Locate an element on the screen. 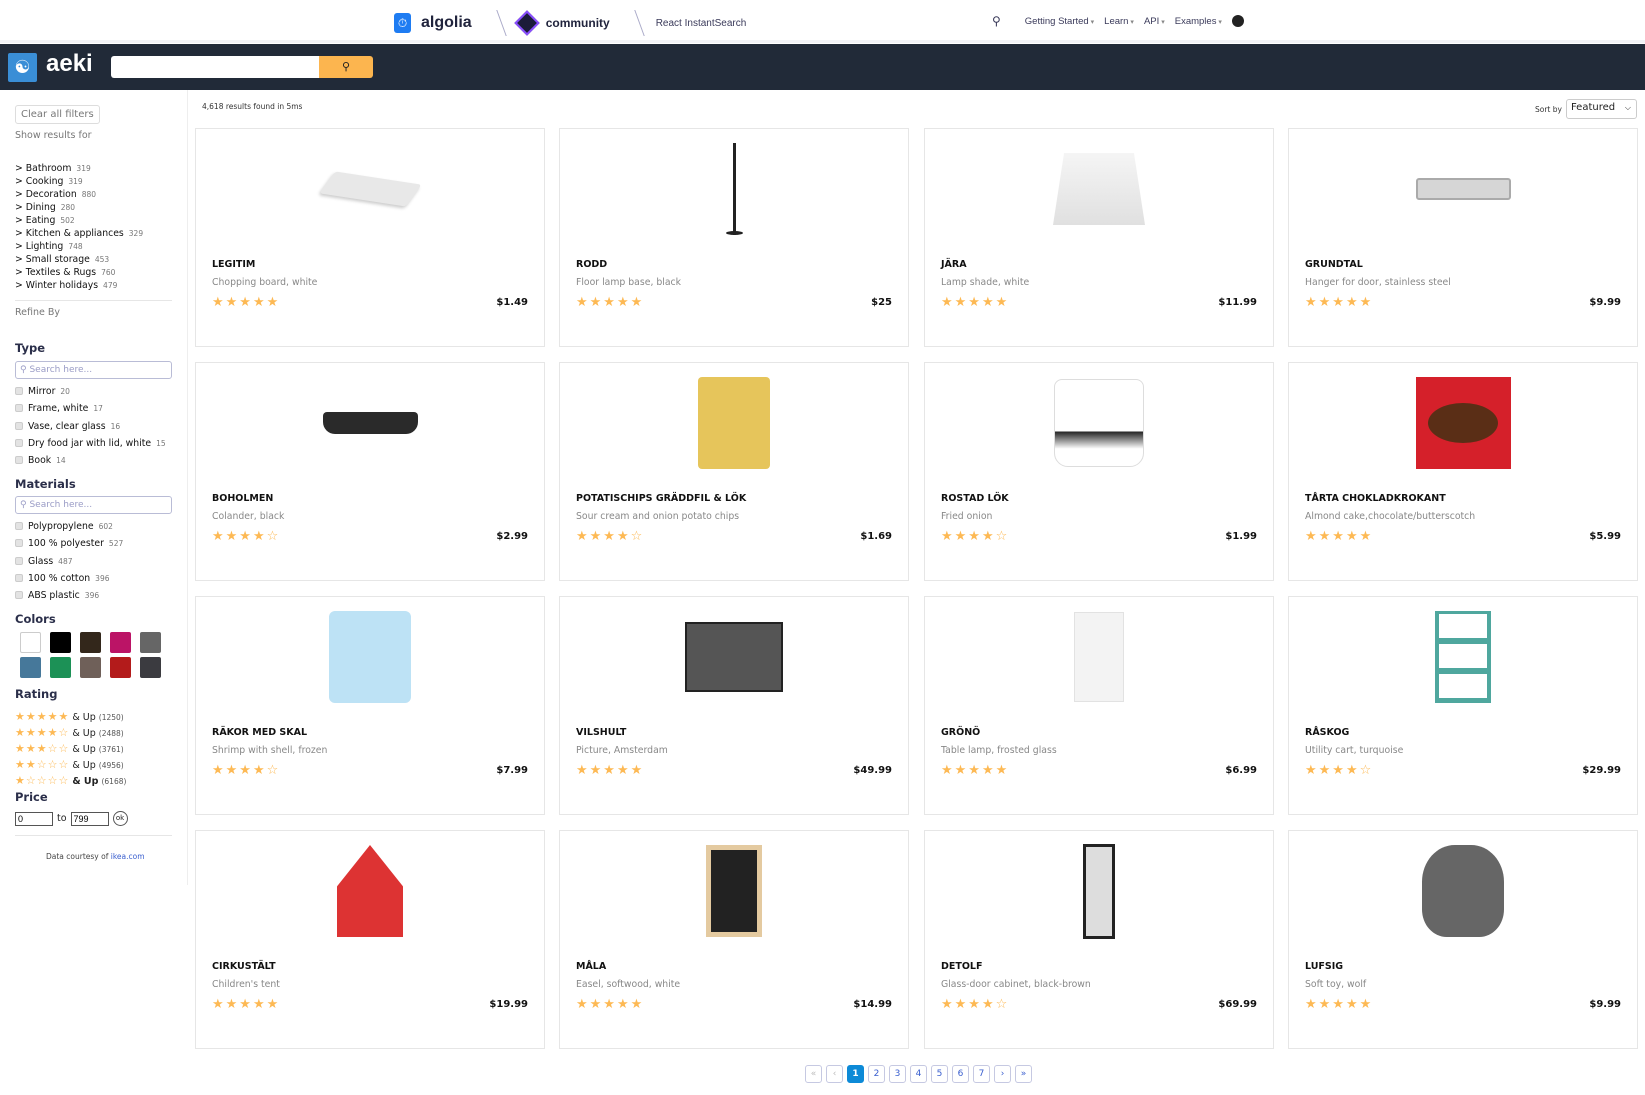 This screenshot has height=1095, width=1645. product-name: RÅSKOG is located at coordinates (1327, 732).